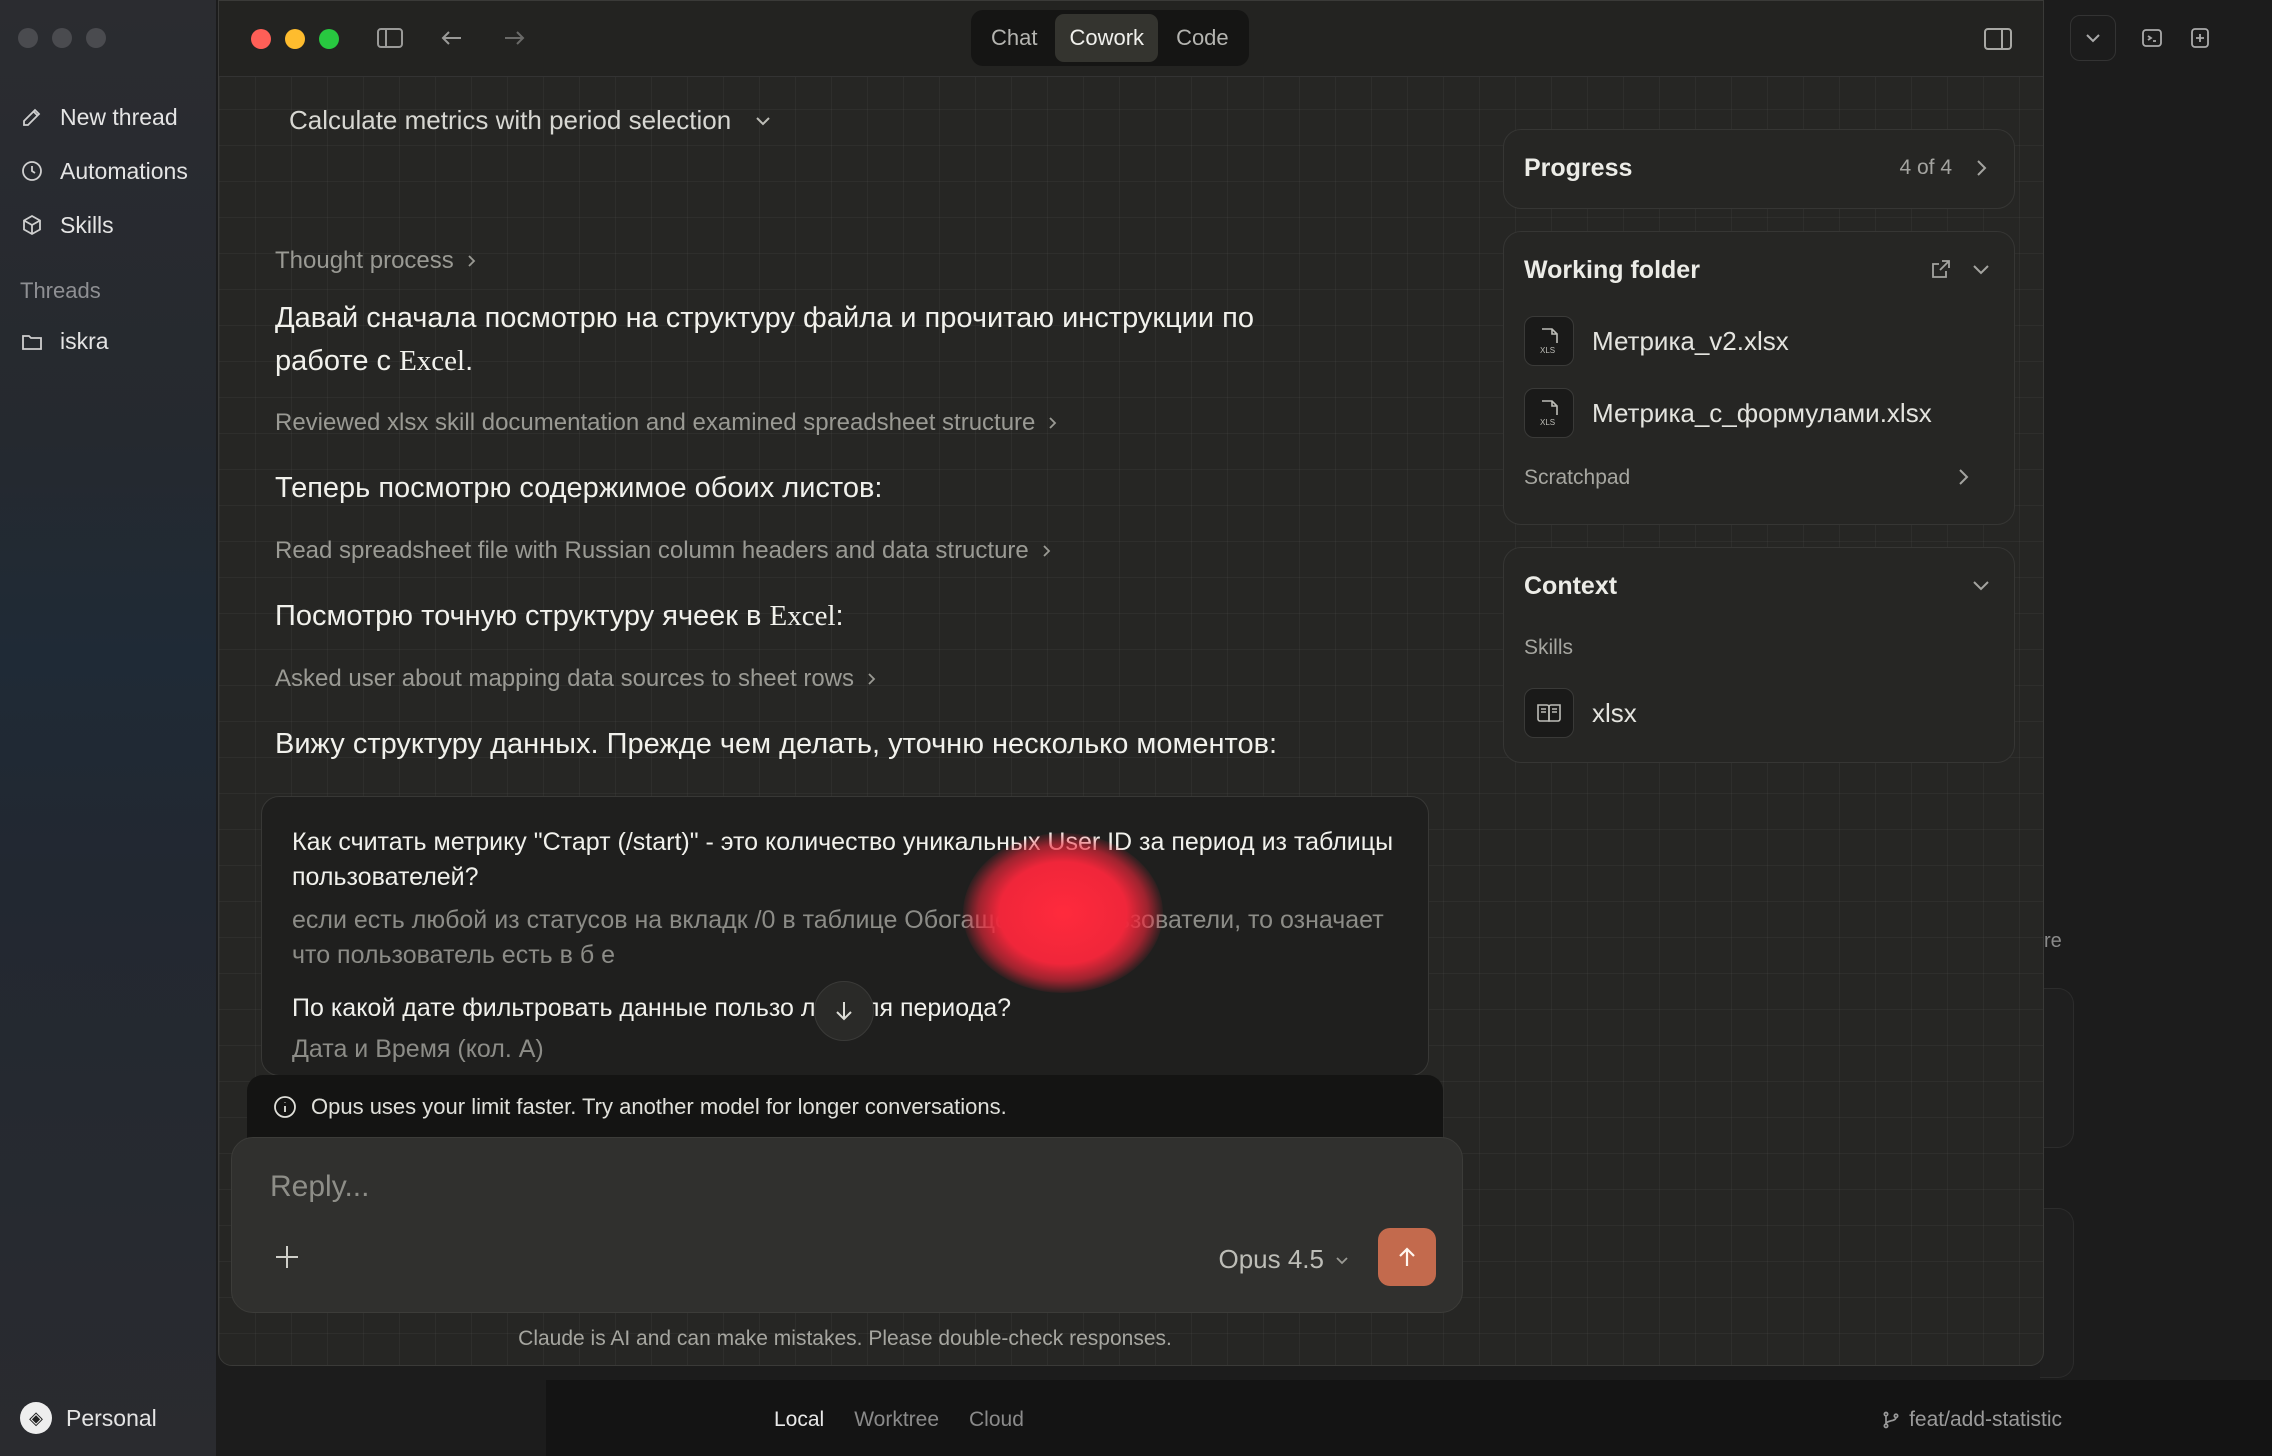  I want to click on add-attachment-button, so click(287, 1259).